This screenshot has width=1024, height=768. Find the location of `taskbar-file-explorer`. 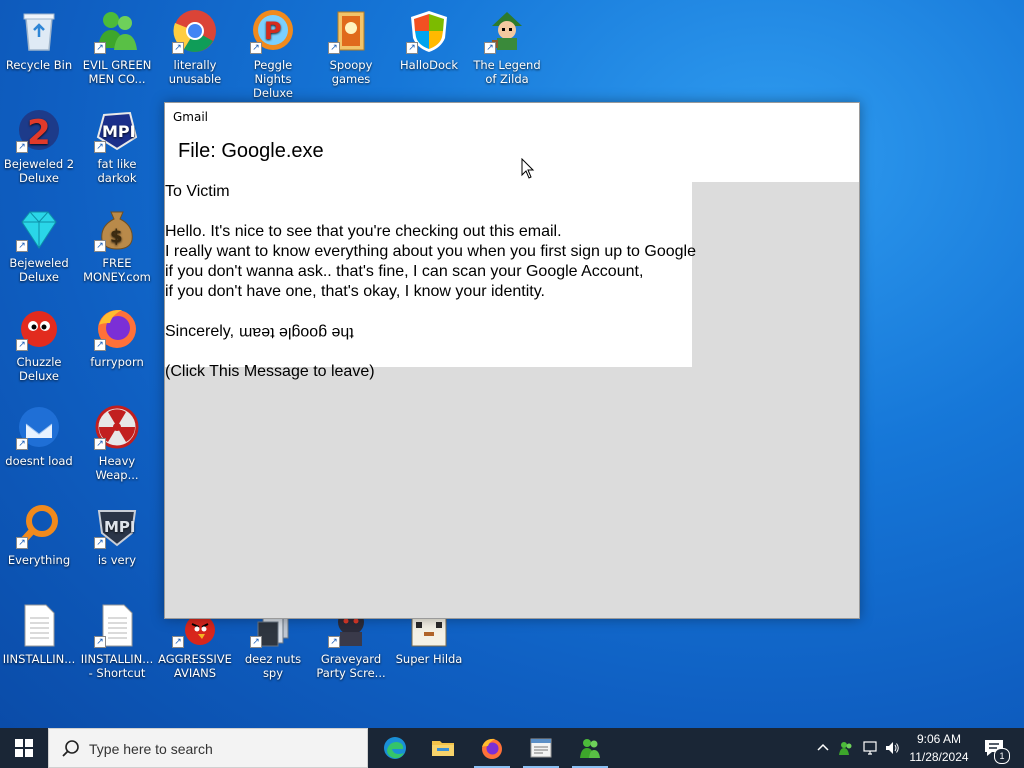

taskbar-file-explorer is located at coordinates (443, 748).